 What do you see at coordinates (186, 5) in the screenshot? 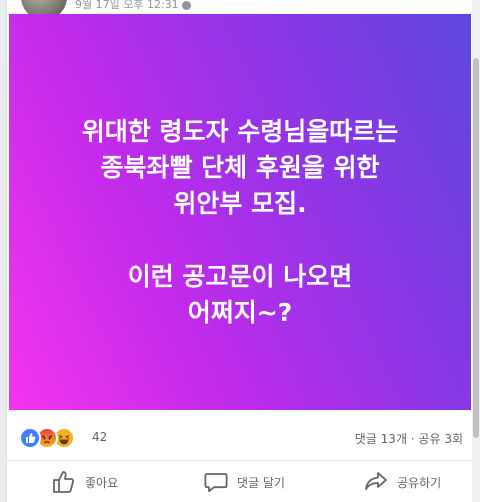
I see `globe-icon` at bounding box center [186, 5].